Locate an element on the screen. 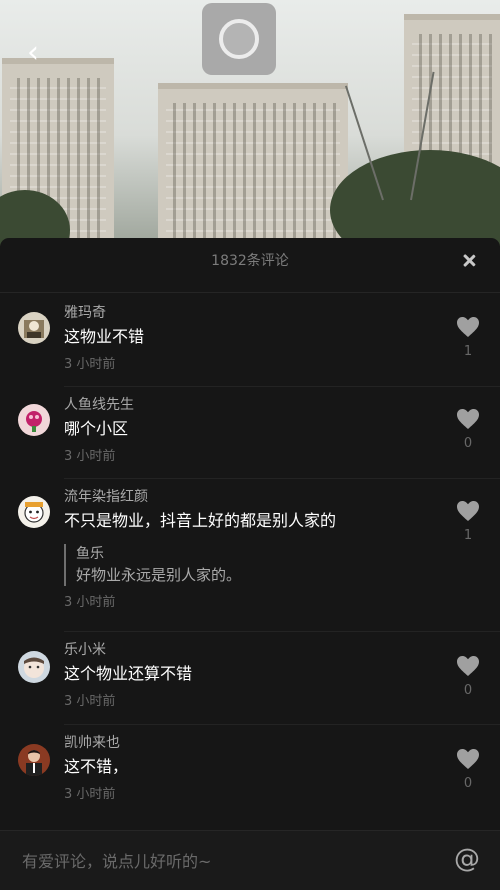 Image resolution: width=500 pixels, height=890 pixels. record-circle-icon is located at coordinates (239, 39).